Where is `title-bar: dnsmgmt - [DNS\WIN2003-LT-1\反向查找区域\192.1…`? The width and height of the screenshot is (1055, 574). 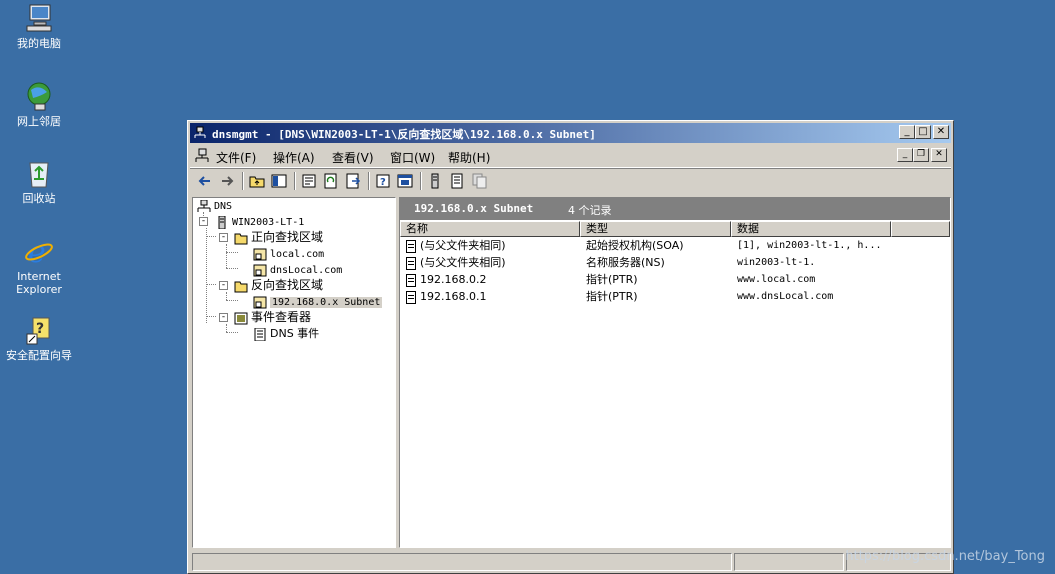
title-bar: dnsmgmt - [DNS\WIN2003-LT-1\反向查找区域\192.1… is located at coordinates (570, 133).